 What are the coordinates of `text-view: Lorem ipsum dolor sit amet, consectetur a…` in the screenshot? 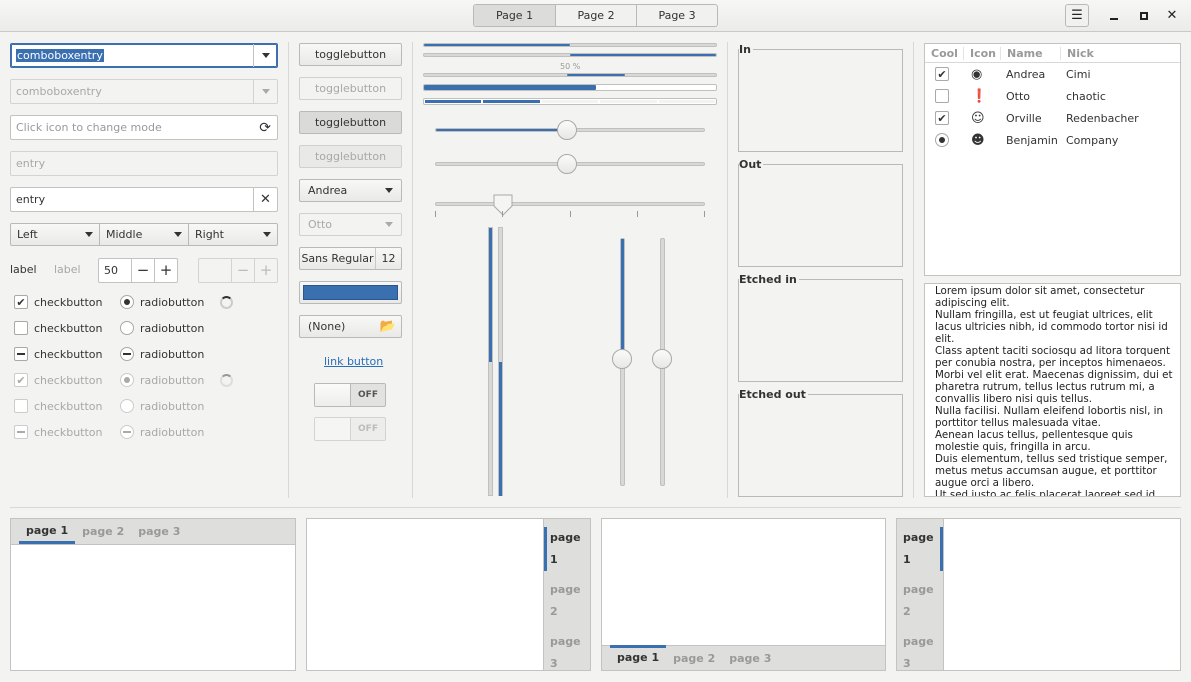 It's located at (1052, 390).